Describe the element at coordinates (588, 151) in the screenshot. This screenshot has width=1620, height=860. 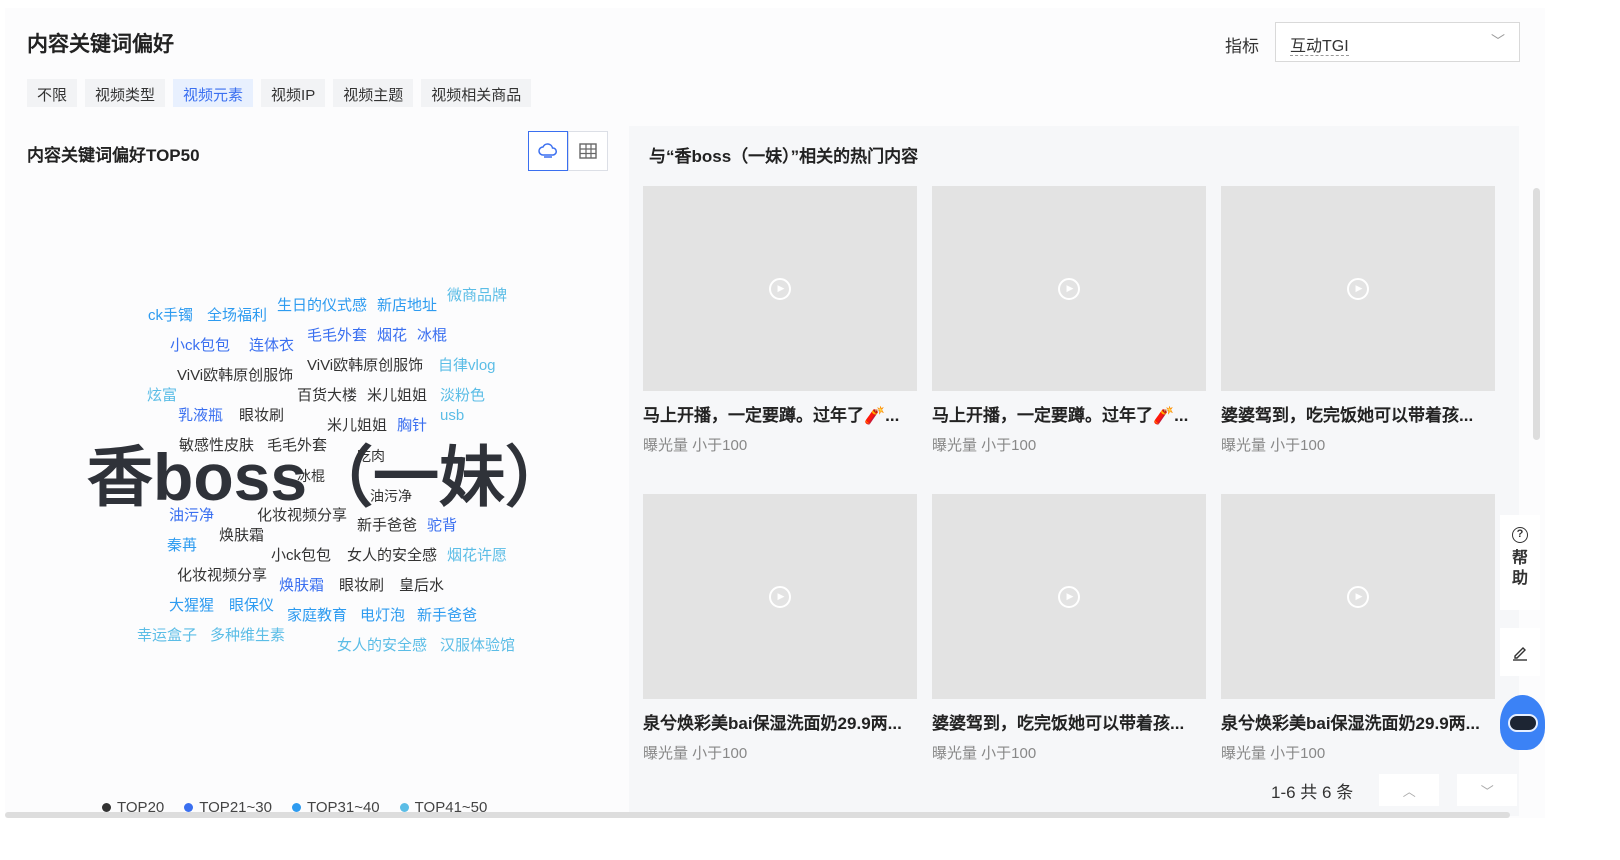
I see `table-view-button` at that location.